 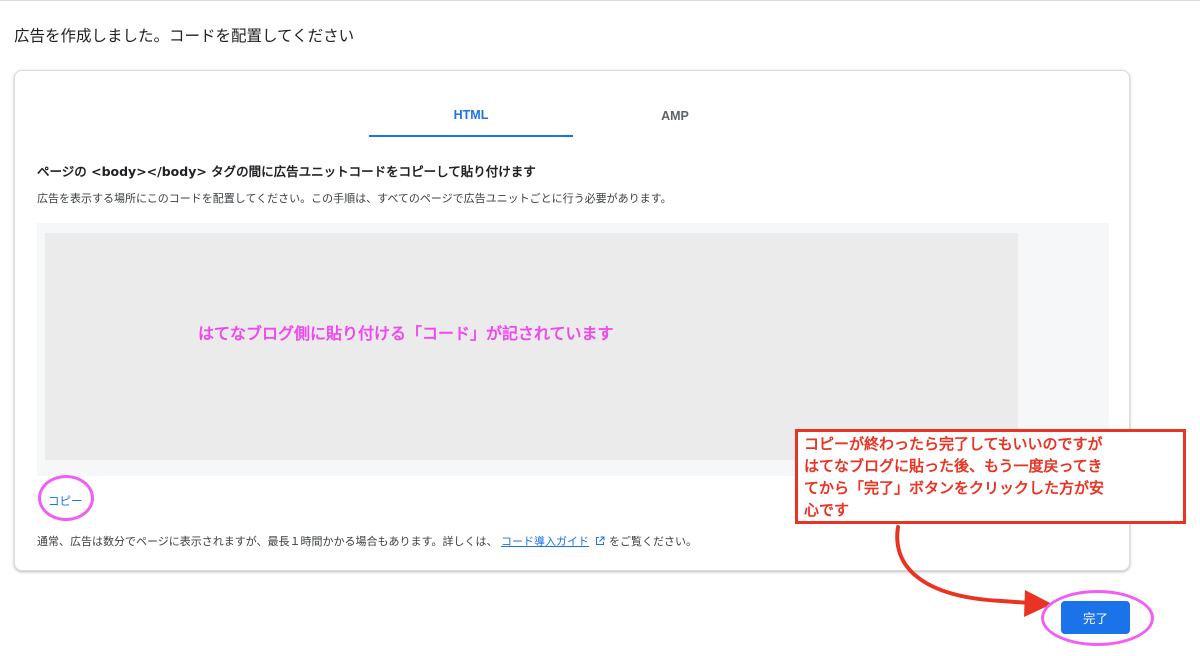 What do you see at coordinates (652, 541) in the screenshot?
I see `footer-text-after: をご覧ください。` at bounding box center [652, 541].